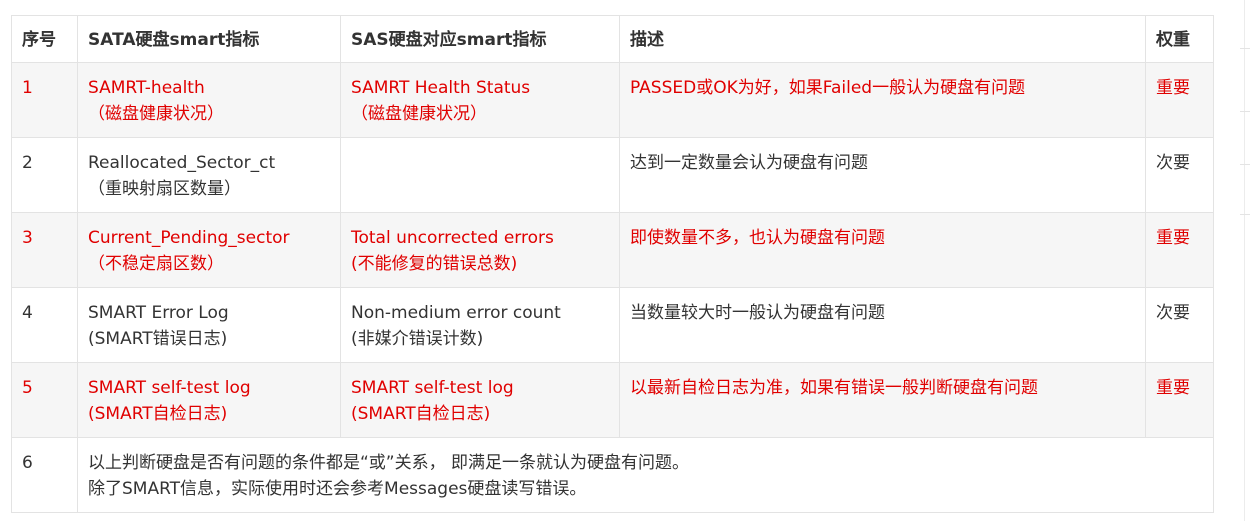  What do you see at coordinates (44, 475) in the screenshot?
I see `cell-no: 6` at bounding box center [44, 475].